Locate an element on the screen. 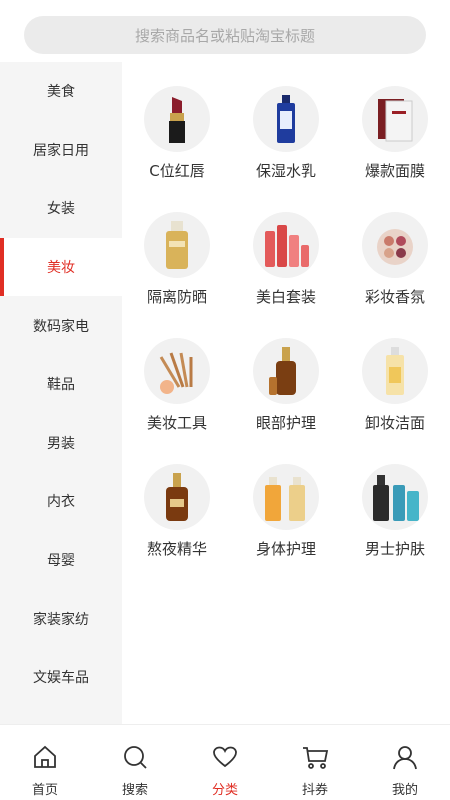 This screenshot has width=450, height=800. subcategory-makeup-tools: 美妆工具 is located at coordinates (177, 398).